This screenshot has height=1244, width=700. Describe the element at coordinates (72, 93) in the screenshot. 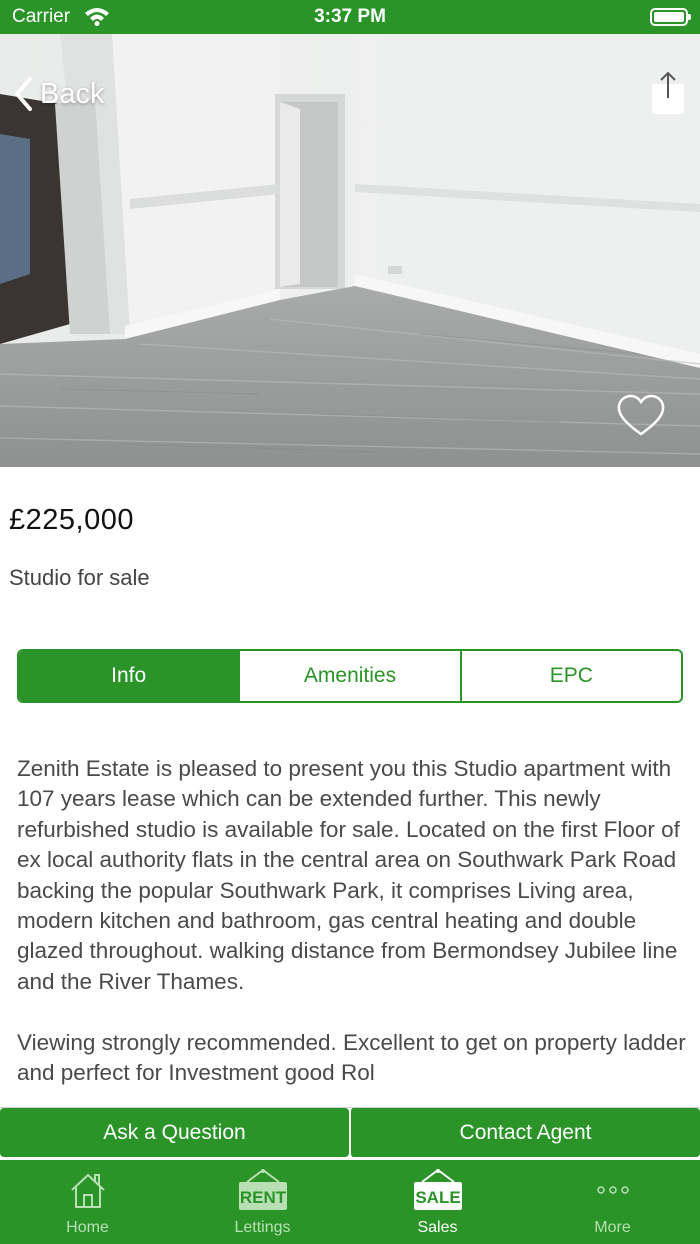

I see `back-label: Back` at that location.